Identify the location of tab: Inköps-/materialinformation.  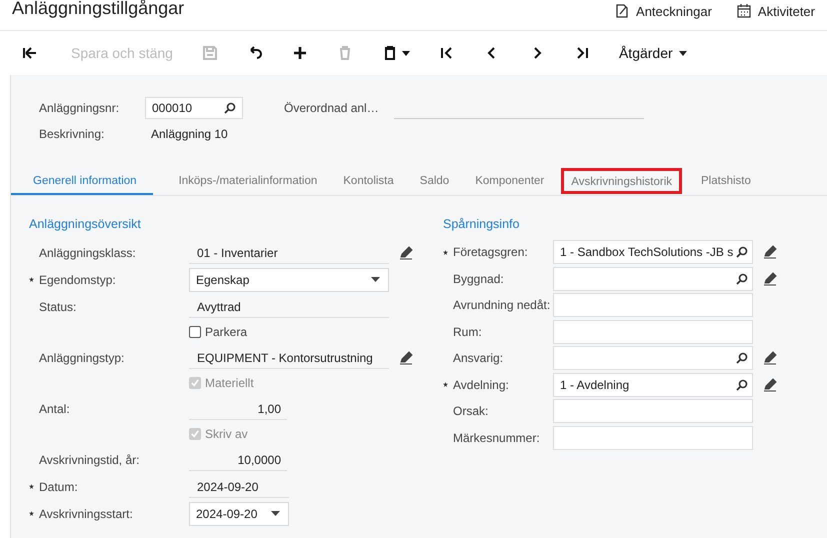
(248, 181).